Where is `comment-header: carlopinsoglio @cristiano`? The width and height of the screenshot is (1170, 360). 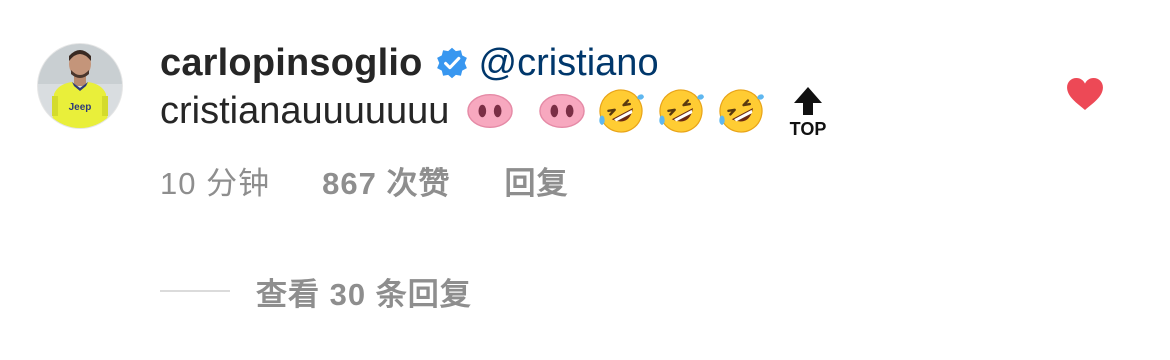
comment-header: carlopinsoglio @cristiano is located at coordinates (409, 63).